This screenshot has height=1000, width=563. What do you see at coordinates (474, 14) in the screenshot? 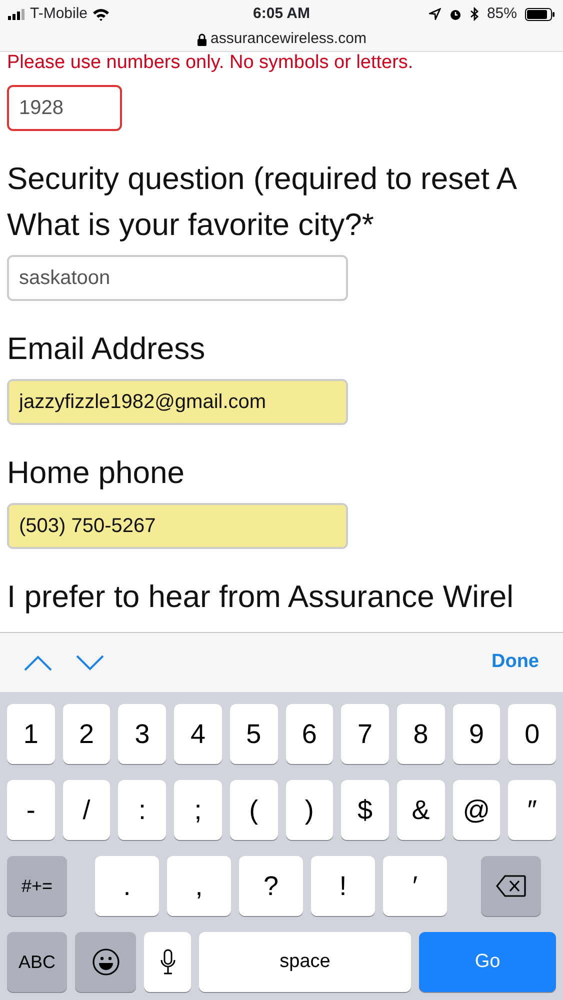
I see `bluetooth-icon` at bounding box center [474, 14].